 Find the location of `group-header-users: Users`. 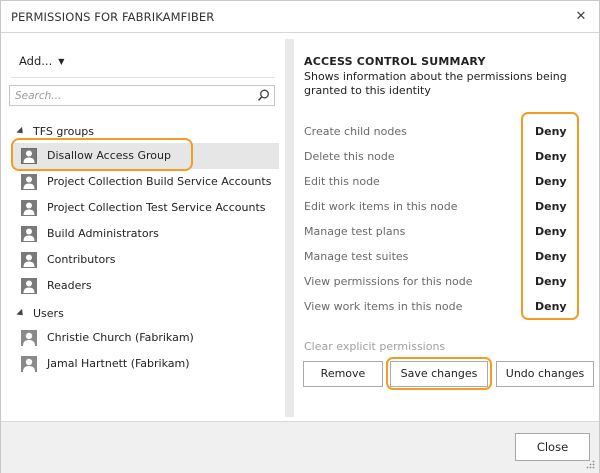

group-header-users: Users is located at coordinates (40, 315).